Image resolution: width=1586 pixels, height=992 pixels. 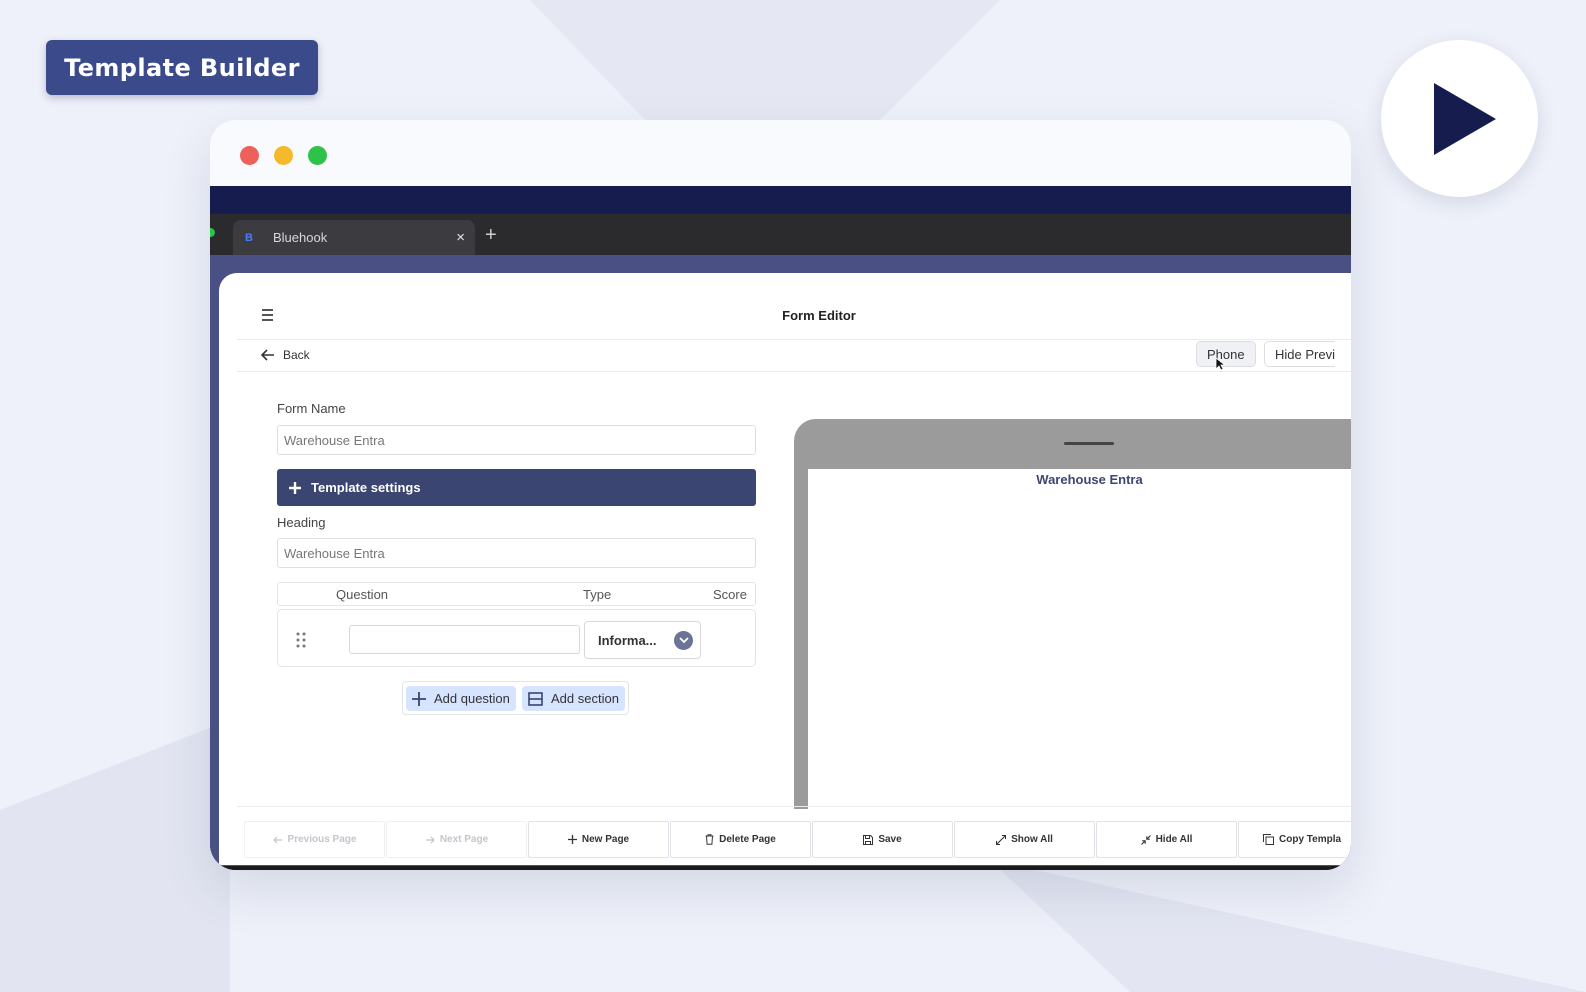 What do you see at coordinates (472, 698) in the screenshot?
I see `add-question-label: Add question` at bounding box center [472, 698].